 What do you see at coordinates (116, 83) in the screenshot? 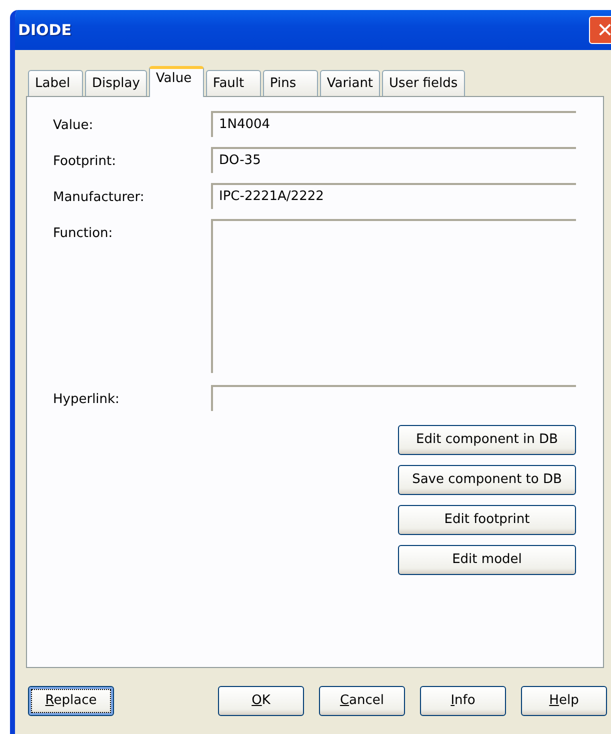
I see `tab: Display` at bounding box center [116, 83].